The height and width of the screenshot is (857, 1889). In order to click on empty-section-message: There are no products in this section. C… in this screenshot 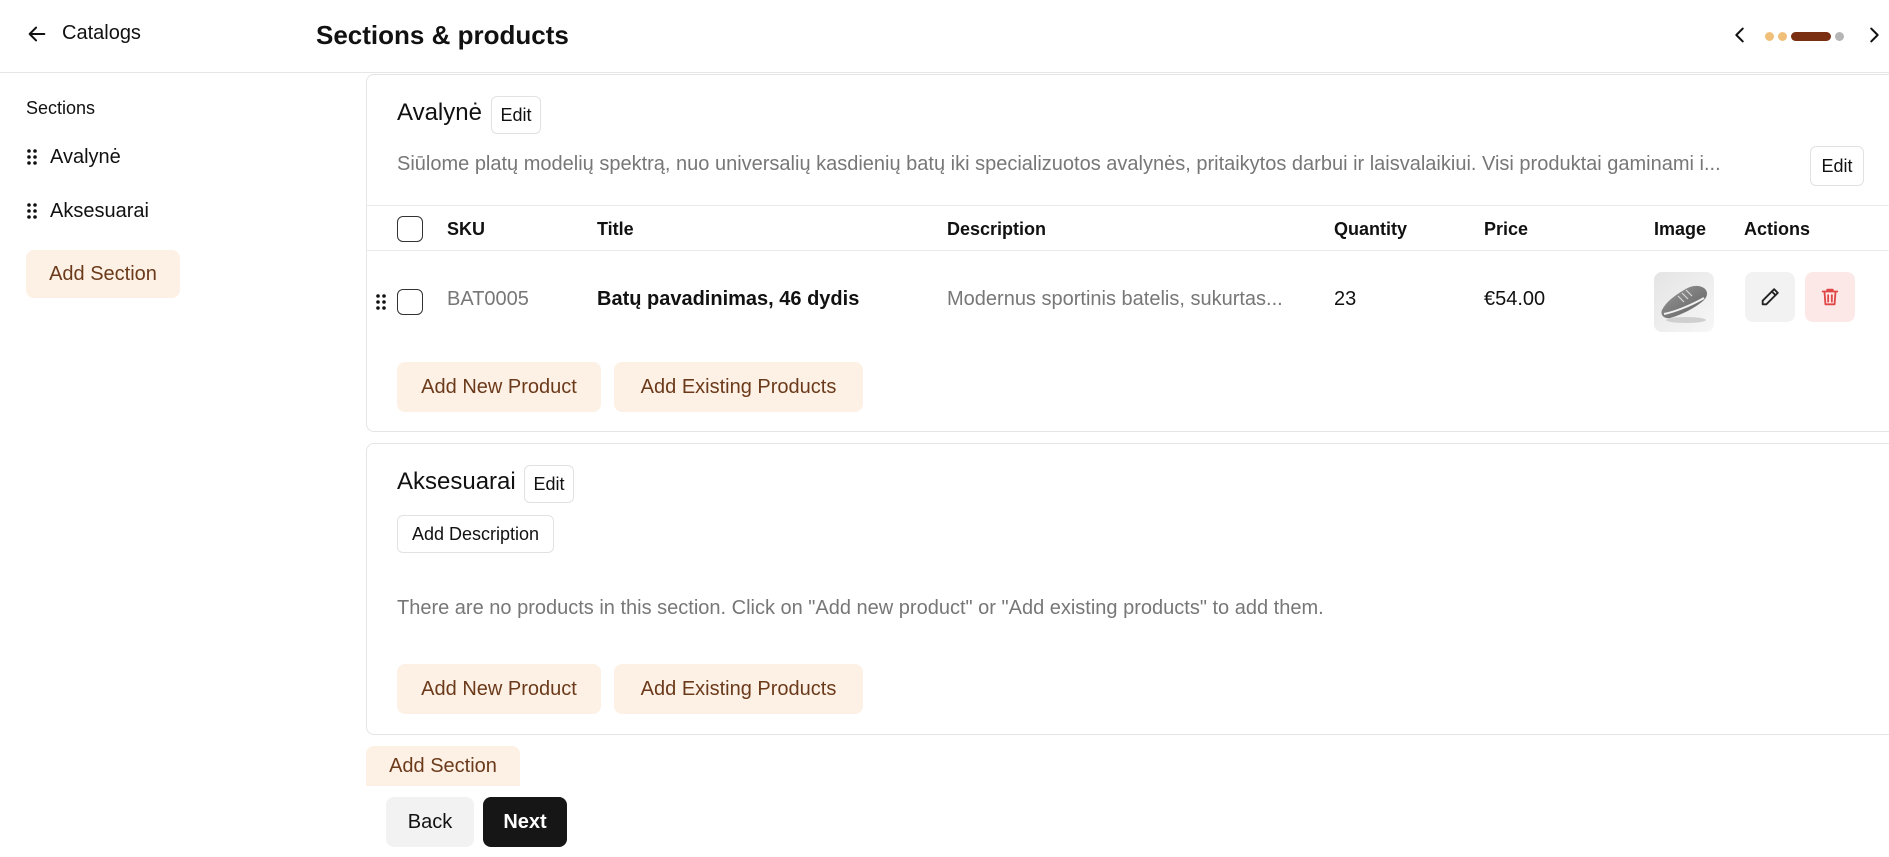, I will do `click(860, 608)`.